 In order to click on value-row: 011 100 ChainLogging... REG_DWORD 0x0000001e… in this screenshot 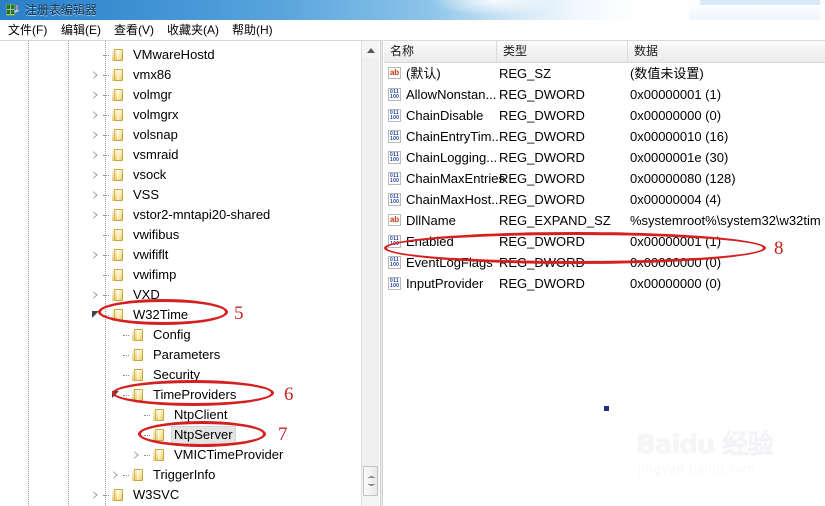, I will do `click(604, 157)`.